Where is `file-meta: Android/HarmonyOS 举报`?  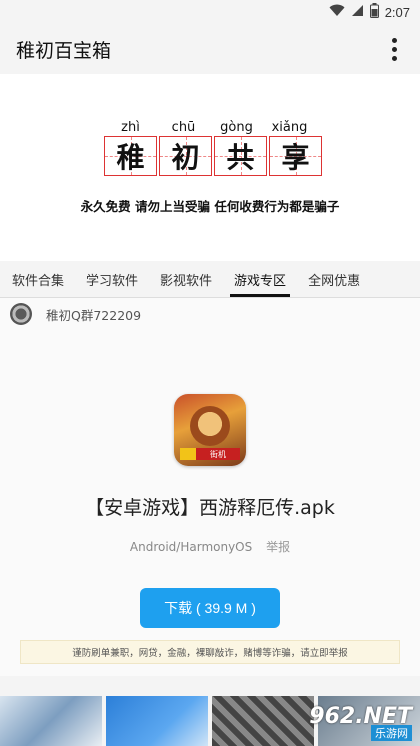 file-meta: Android/HarmonyOS 举报 is located at coordinates (210, 546).